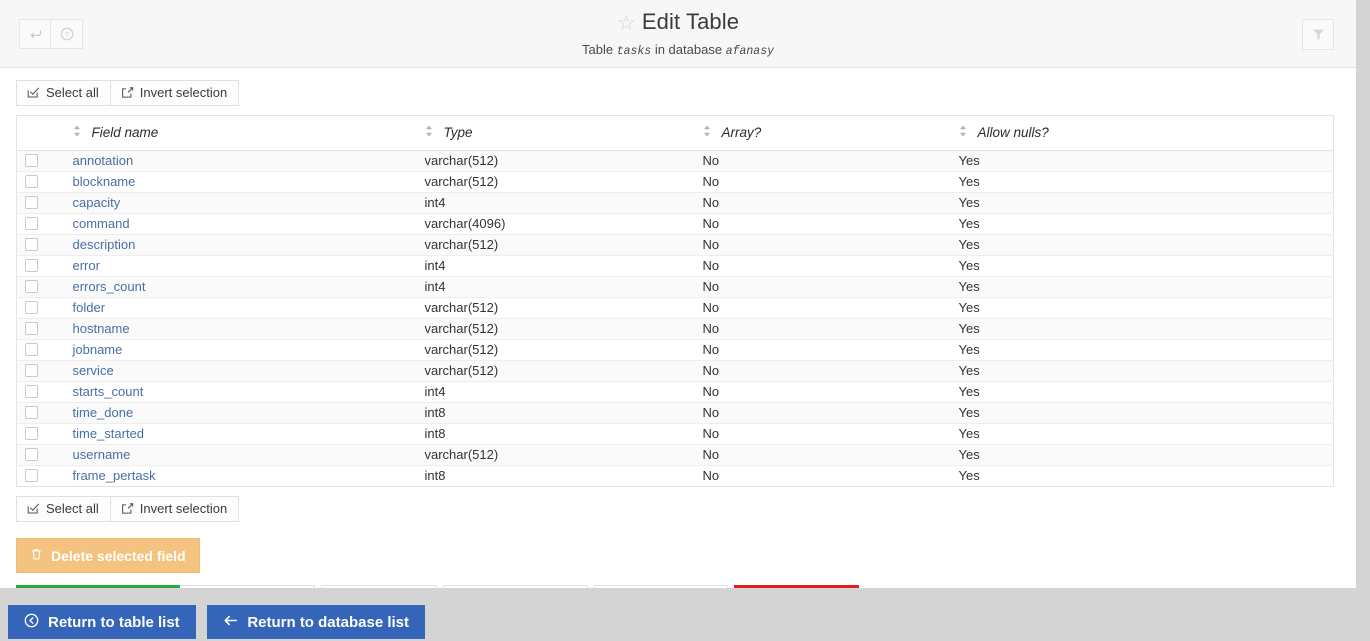  I want to click on field-name-link: capacity, so click(97, 202).